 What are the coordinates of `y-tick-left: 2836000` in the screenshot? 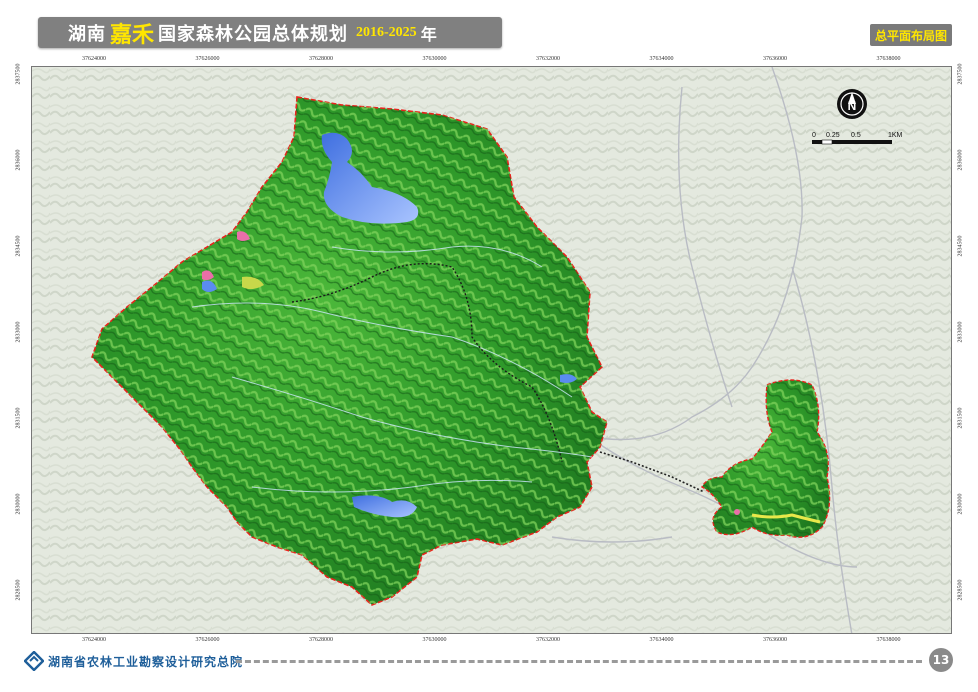 It's located at (18, 160).